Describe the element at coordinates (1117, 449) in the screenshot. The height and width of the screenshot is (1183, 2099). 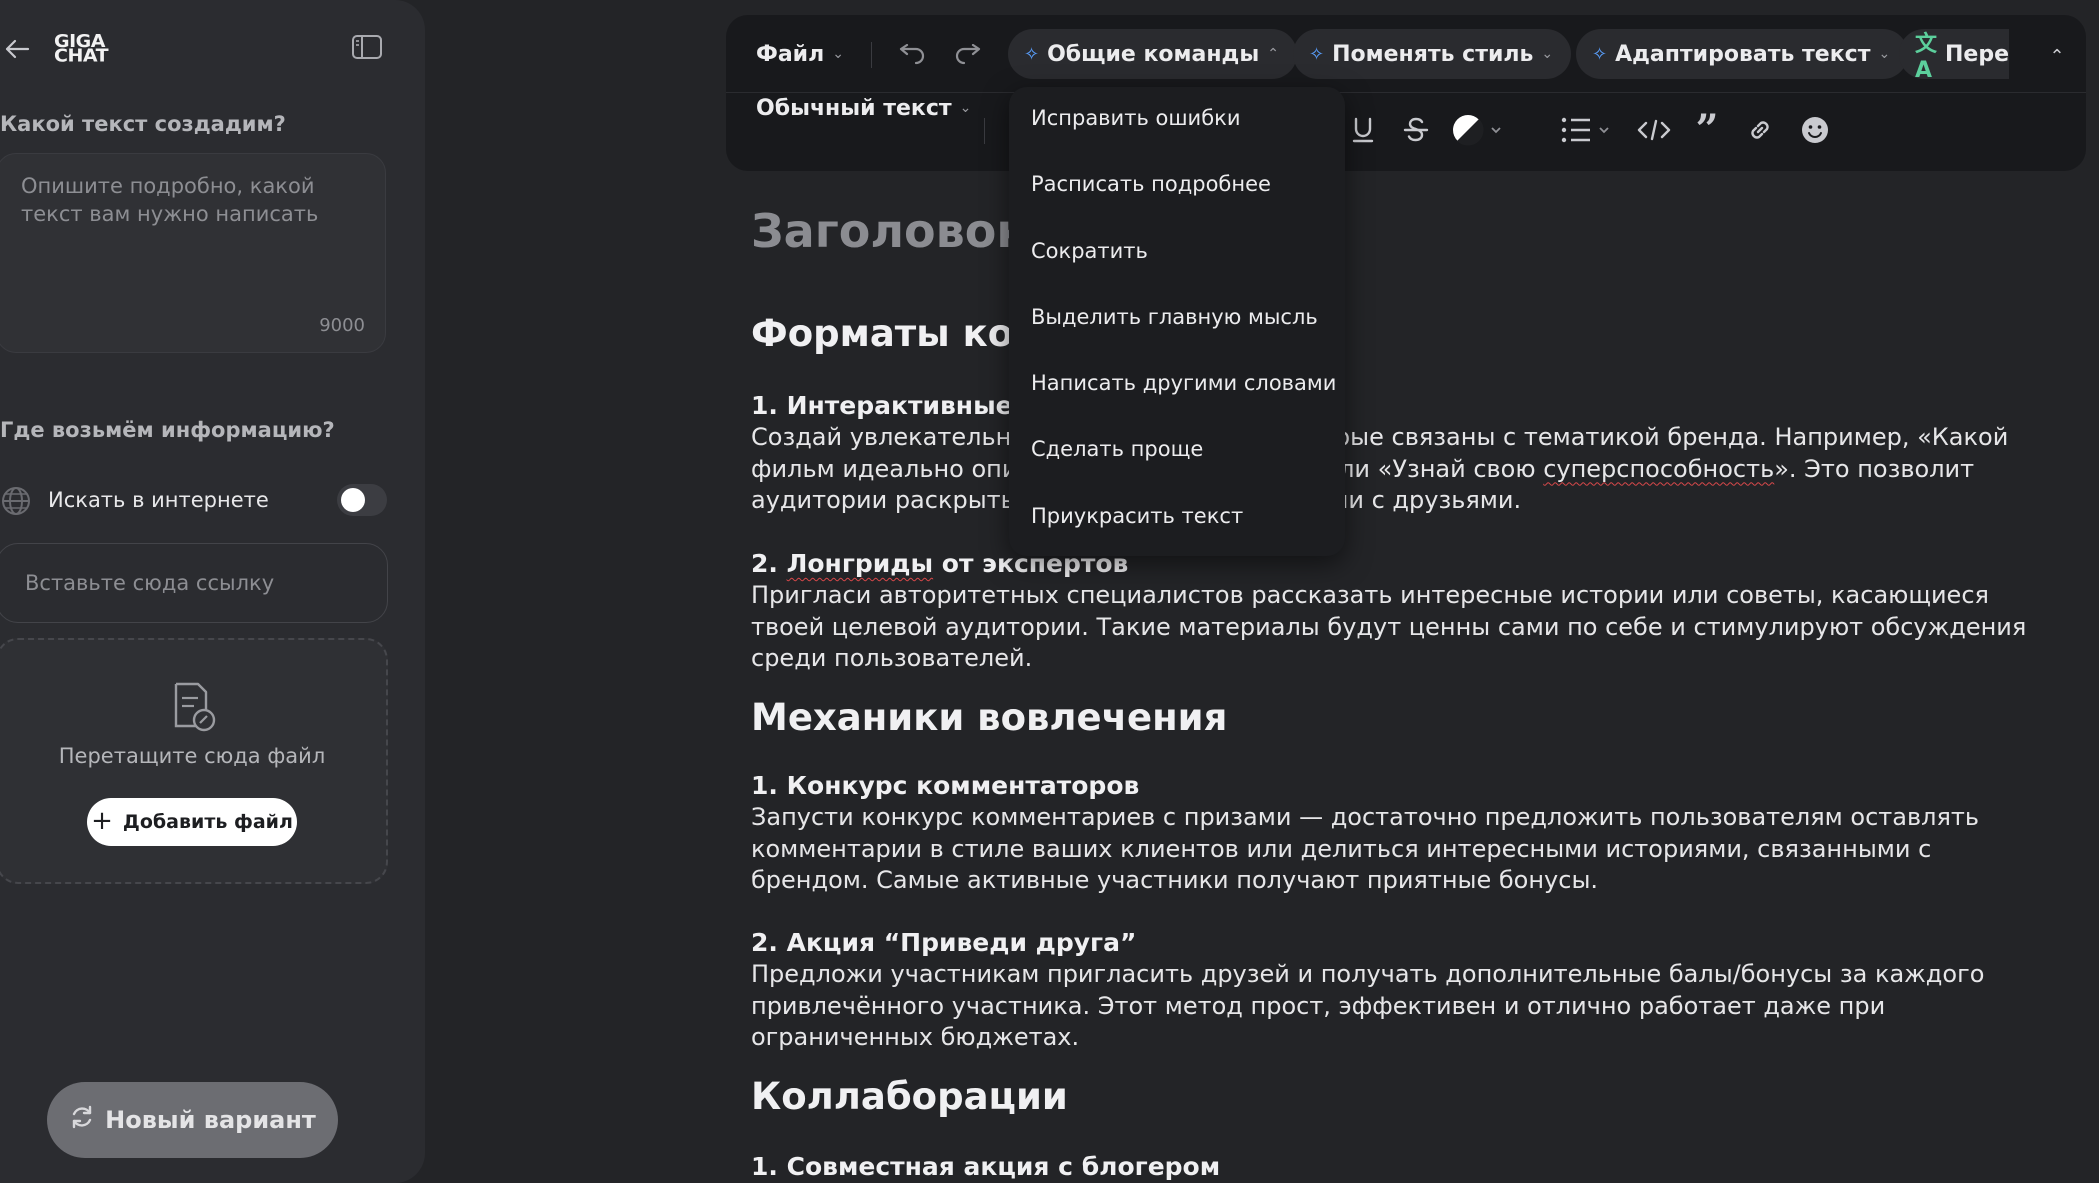
I see `menu-item-simplify: Сделать проще` at that location.